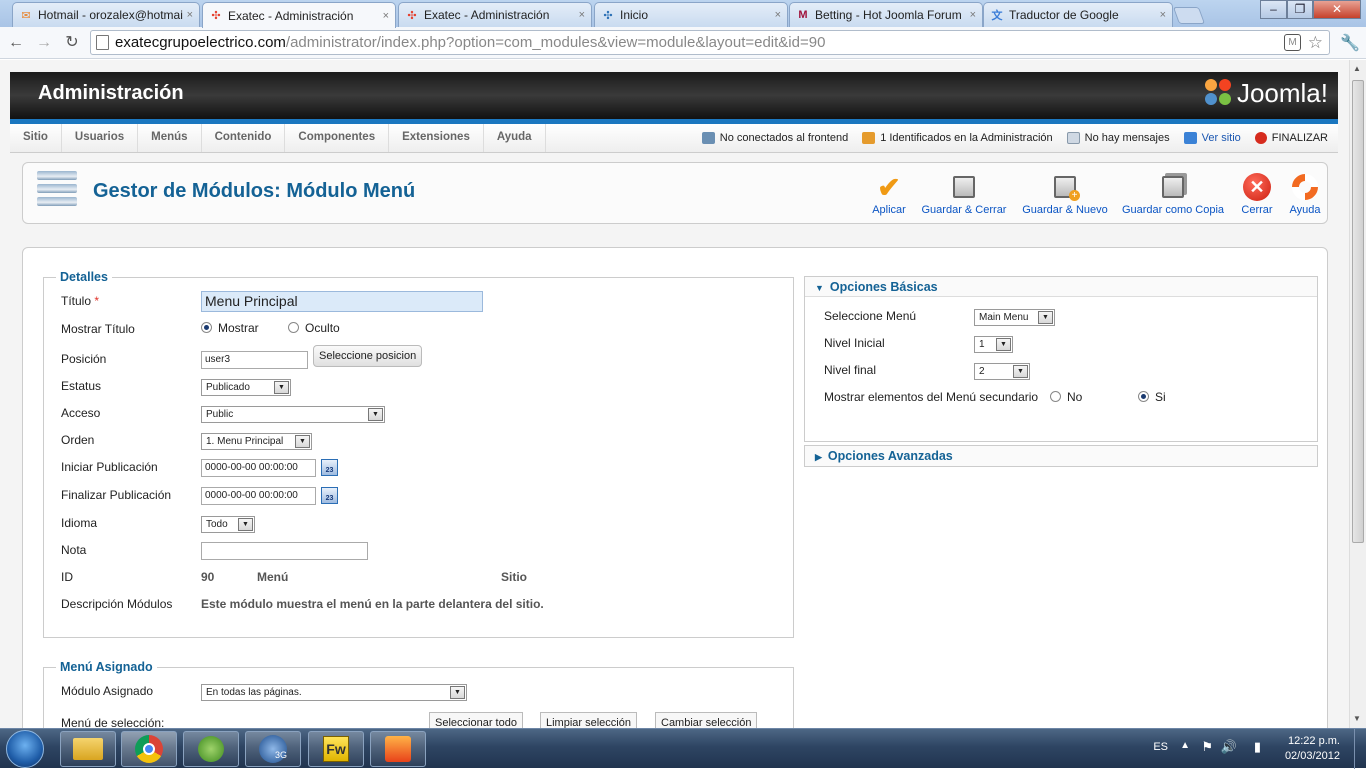 This screenshot has width=1366, height=775. Describe the element at coordinates (228, 524) in the screenshot. I see `language-select: Todo ▼` at that location.